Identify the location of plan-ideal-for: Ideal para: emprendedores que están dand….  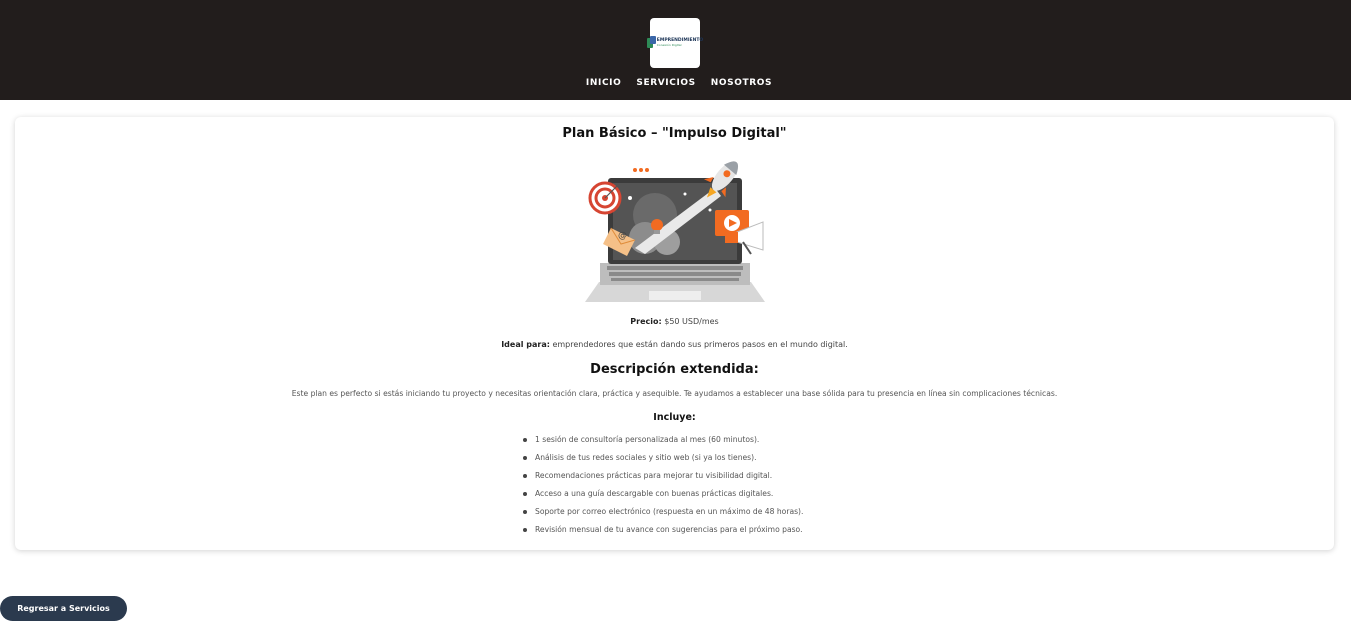
(674, 344).